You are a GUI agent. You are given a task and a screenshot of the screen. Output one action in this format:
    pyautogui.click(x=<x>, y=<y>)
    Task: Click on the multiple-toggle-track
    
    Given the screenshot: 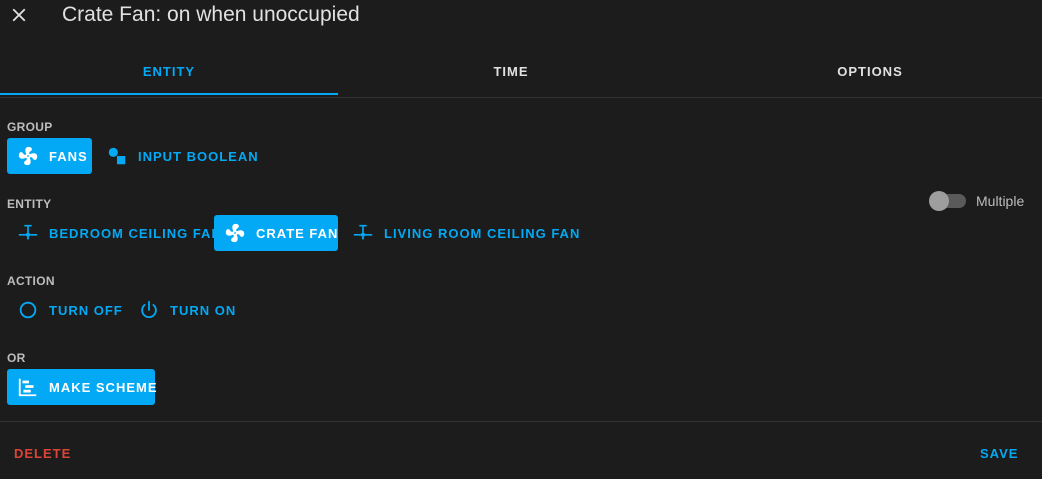 What is the action you would take?
    pyautogui.click(x=947, y=201)
    